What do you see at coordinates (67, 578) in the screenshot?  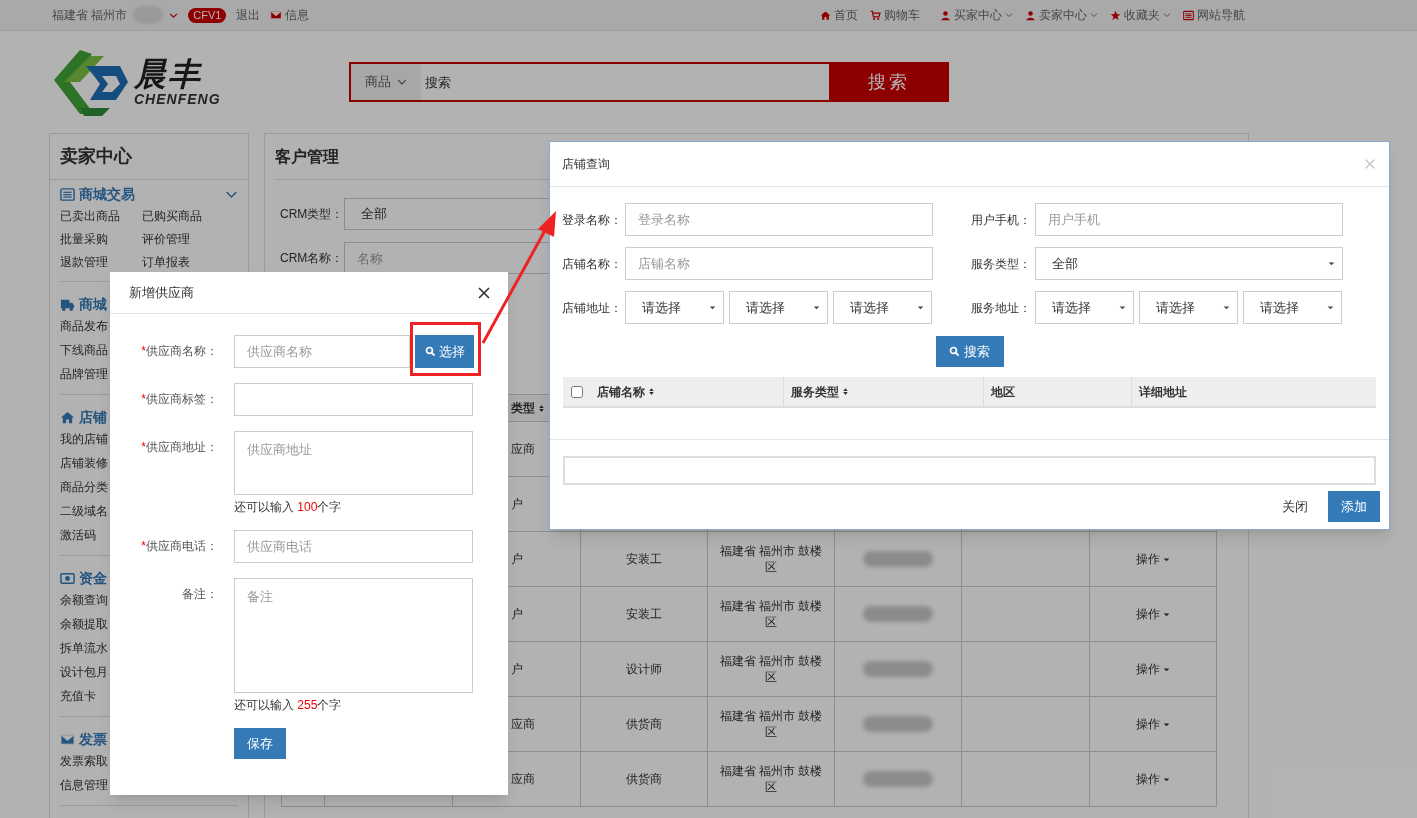 I see `banknote-icon` at bounding box center [67, 578].